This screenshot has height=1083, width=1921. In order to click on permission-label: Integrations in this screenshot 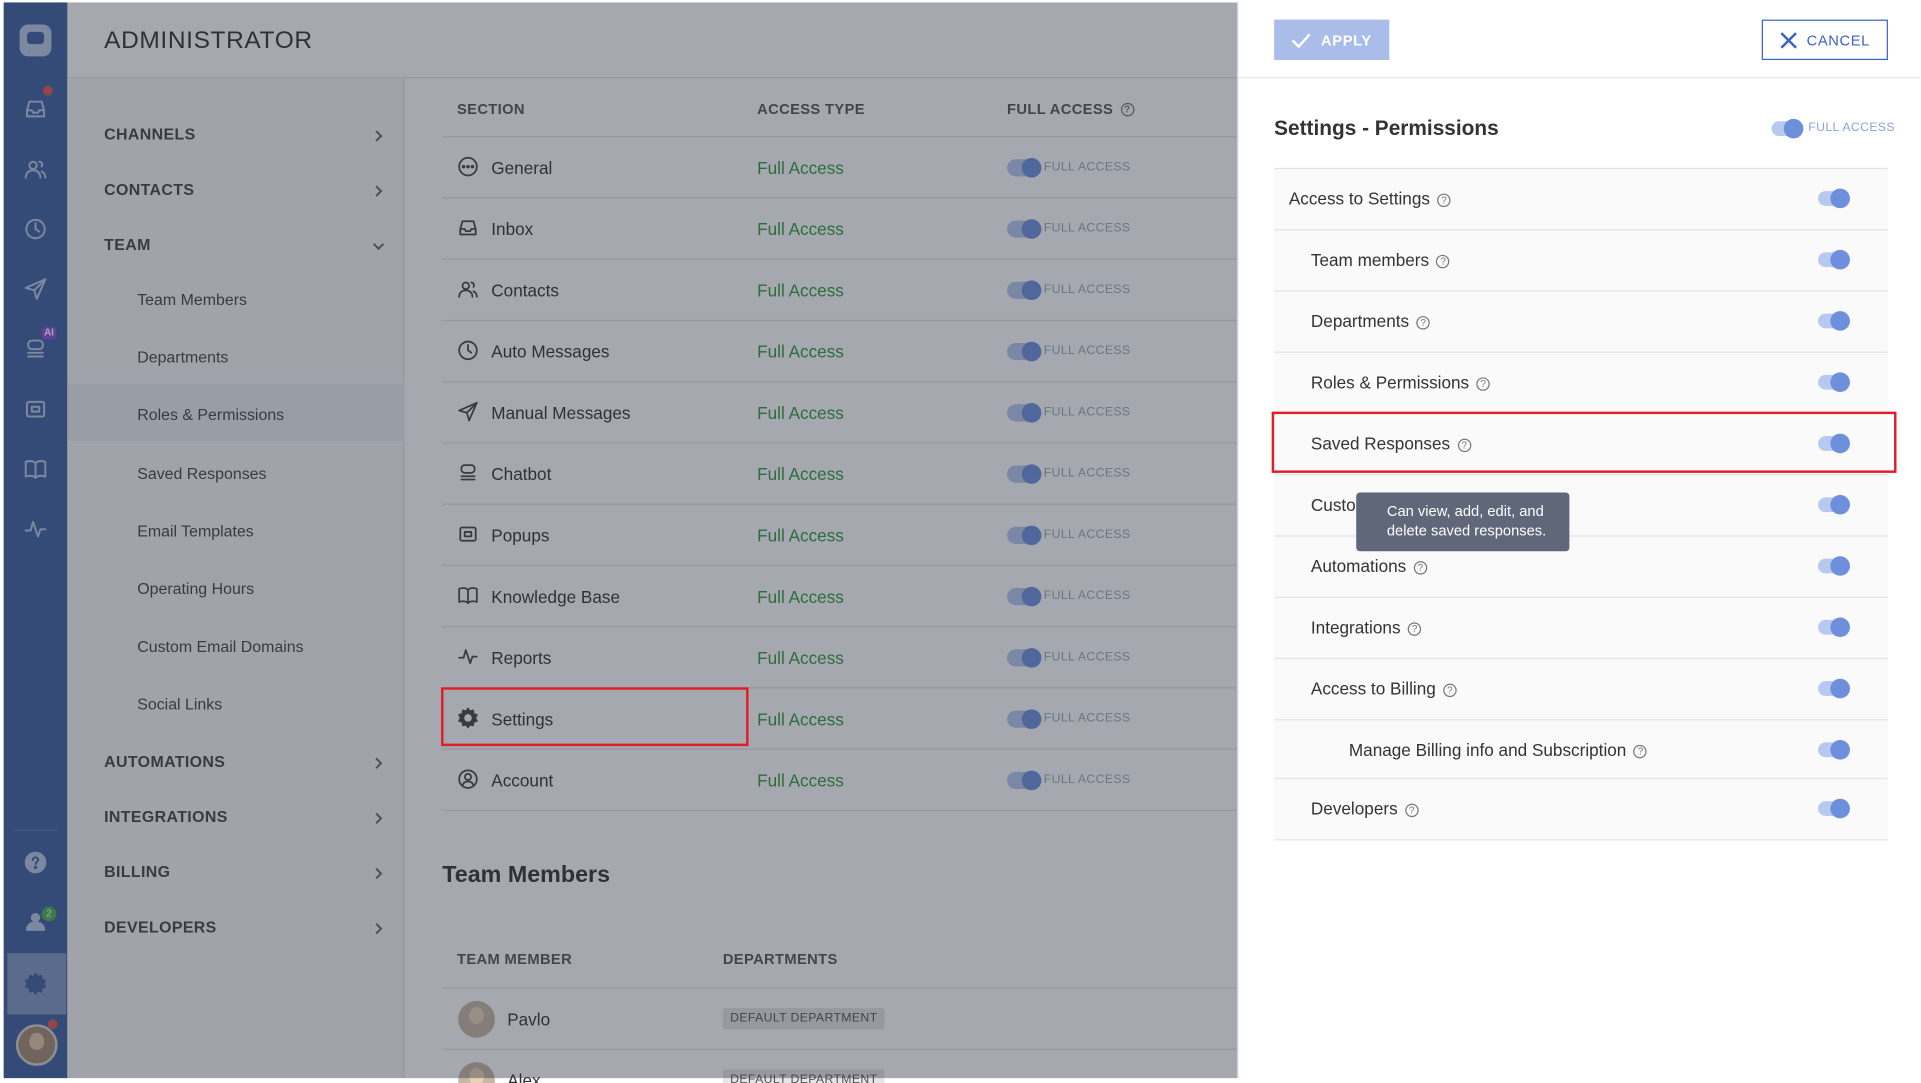, I will do `click(1355, 627)`.